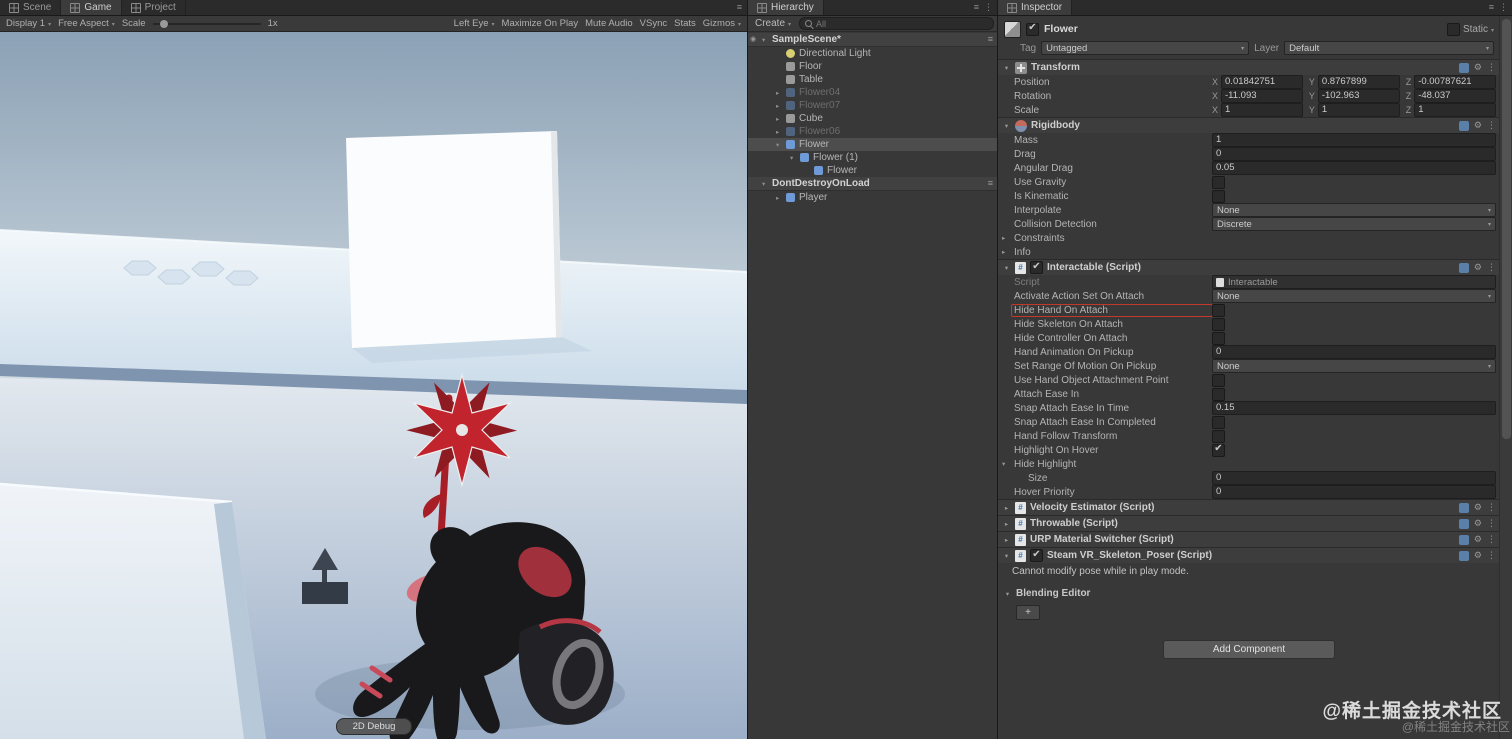  I want to click on hierarchy-row: Floor, so click(873, 66).